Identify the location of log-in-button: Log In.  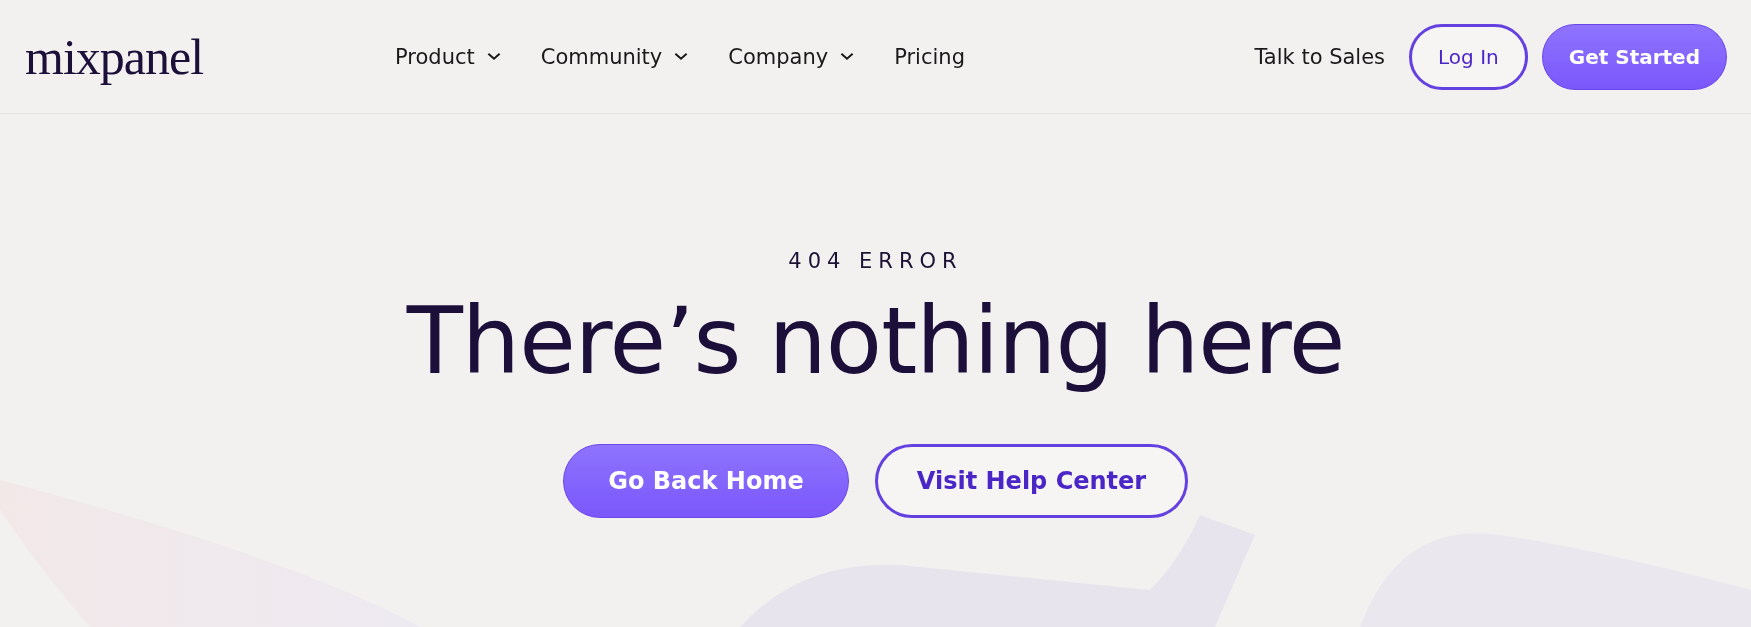
(1468, 56).